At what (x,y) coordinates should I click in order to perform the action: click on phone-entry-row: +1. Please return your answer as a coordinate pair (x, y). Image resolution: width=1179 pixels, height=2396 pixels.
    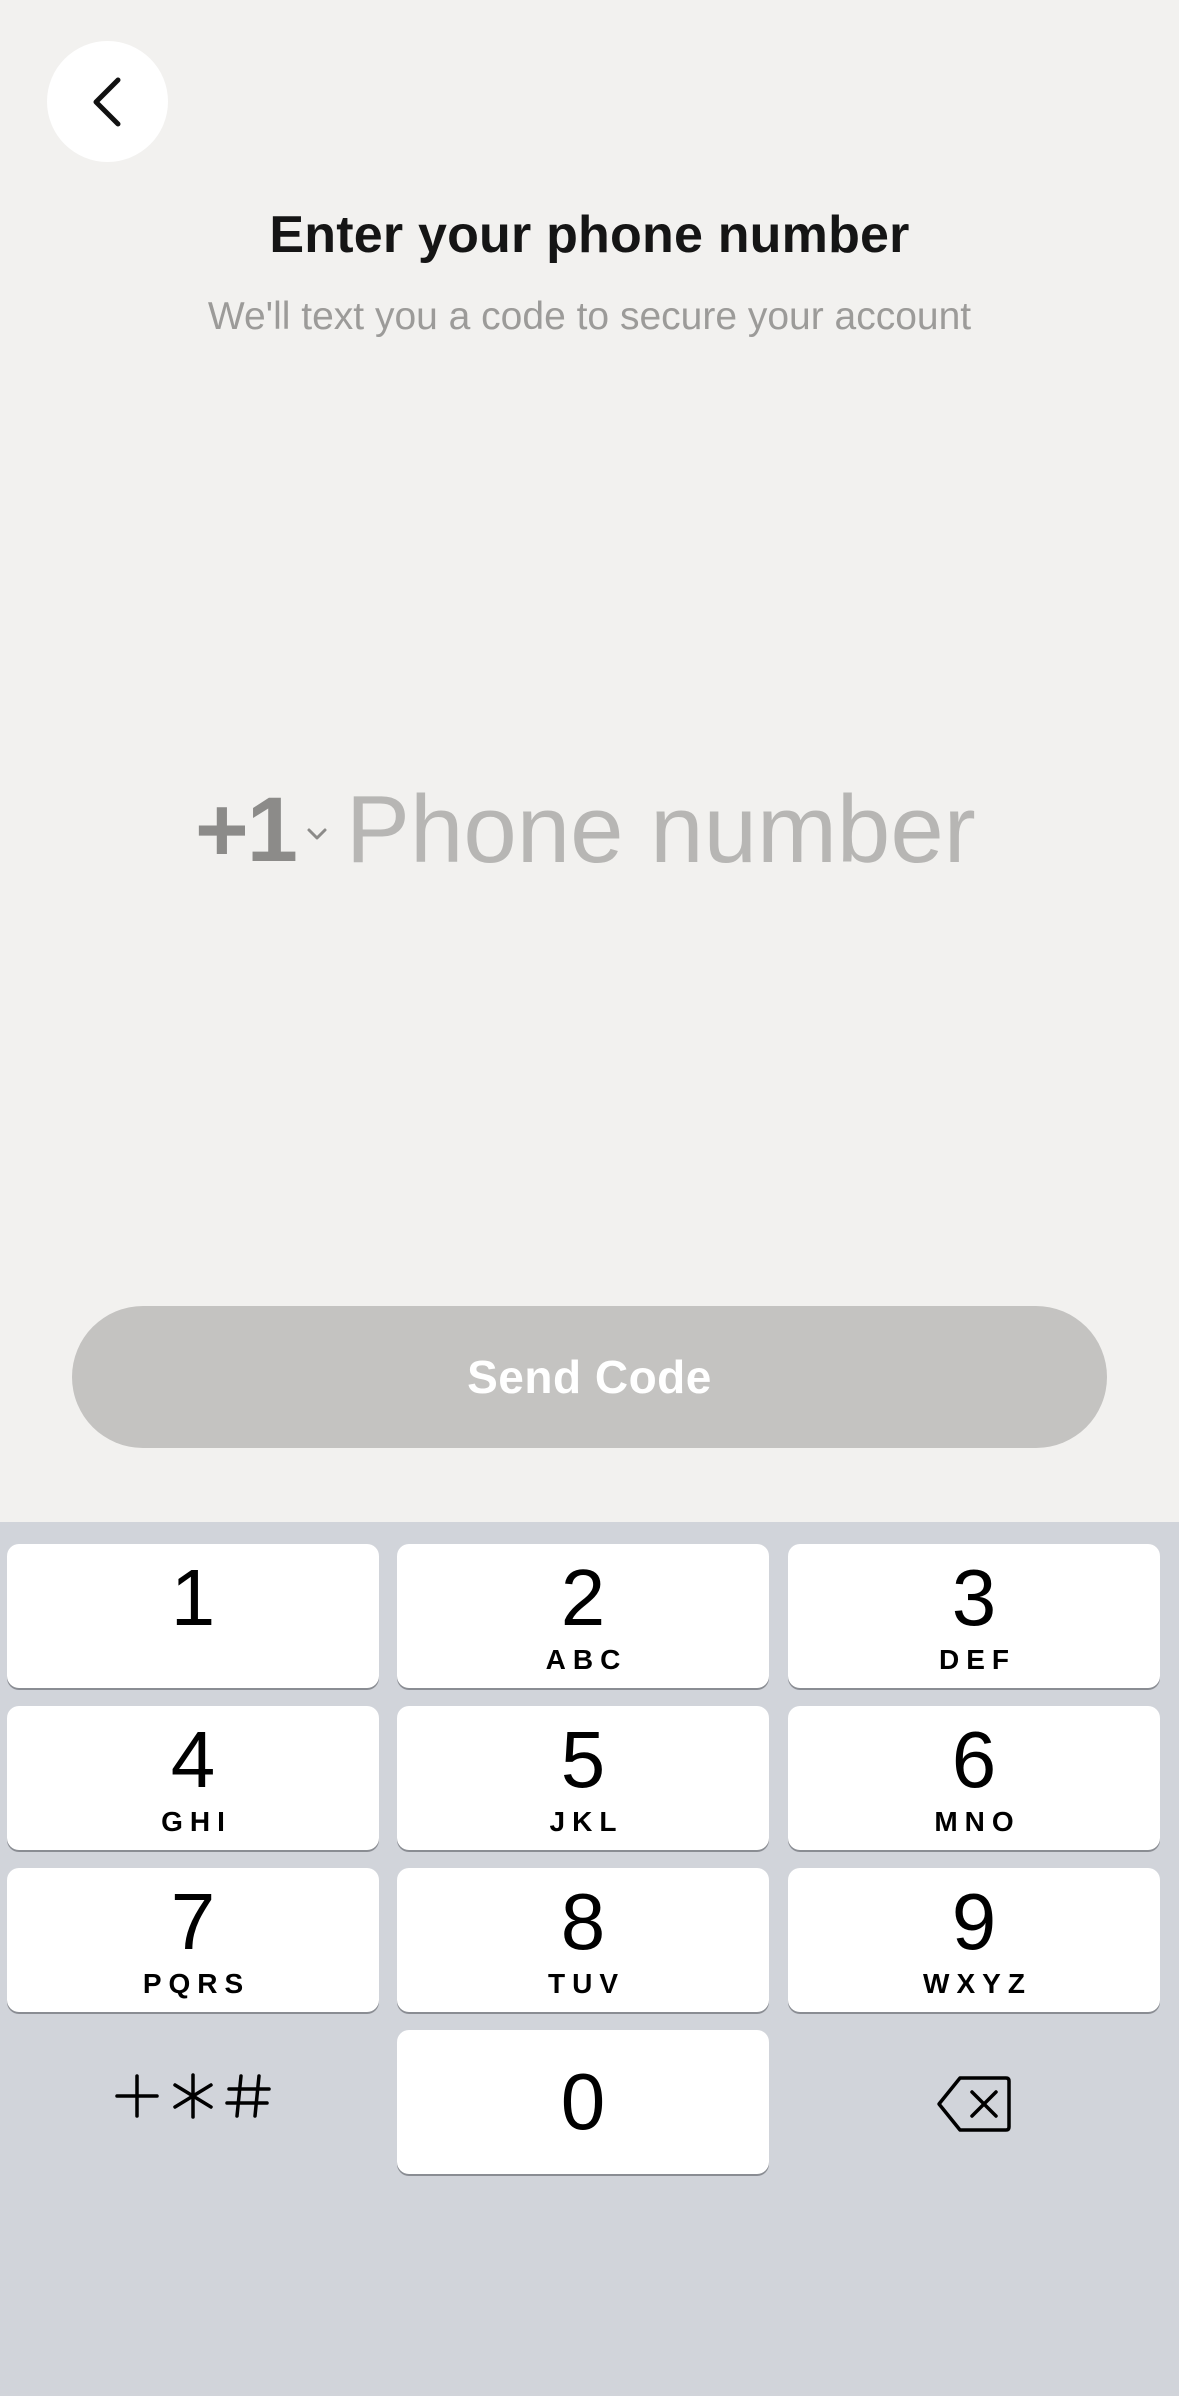
    Looking at the image, I should click on (650, 830).